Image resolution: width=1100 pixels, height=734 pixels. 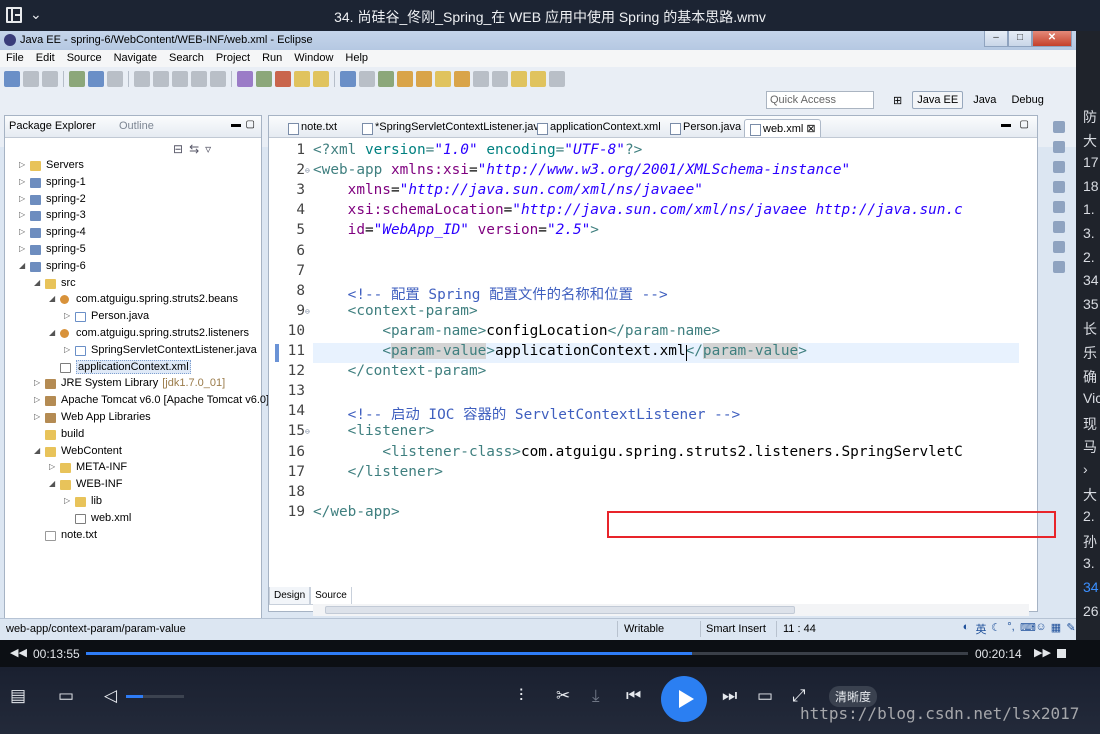 I want to click on next-icon: ⏭, so click(x=729, y=696).